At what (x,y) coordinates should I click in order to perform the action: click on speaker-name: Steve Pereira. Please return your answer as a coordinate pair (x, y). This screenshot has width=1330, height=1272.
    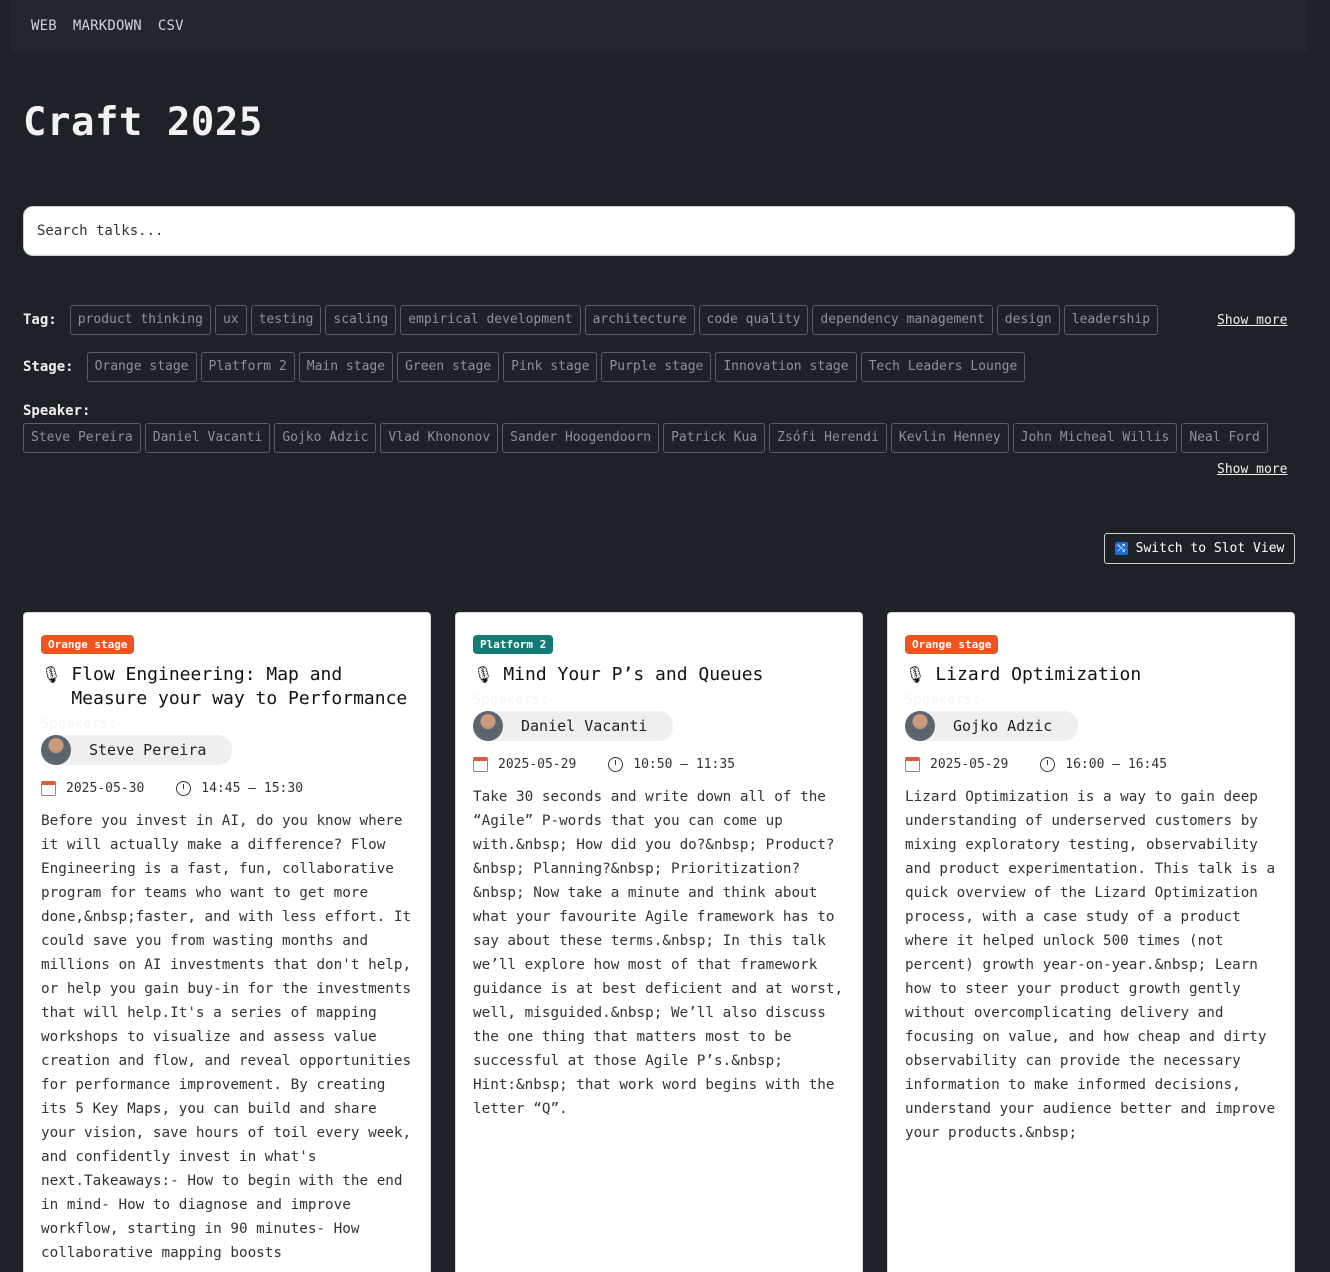
    Looking at the image, I should click on (148, 750).